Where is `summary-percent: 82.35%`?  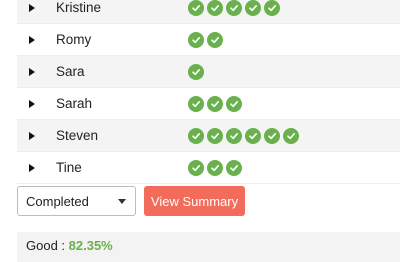
summary-percent: 82.35% is located at coordinates (90, 245).